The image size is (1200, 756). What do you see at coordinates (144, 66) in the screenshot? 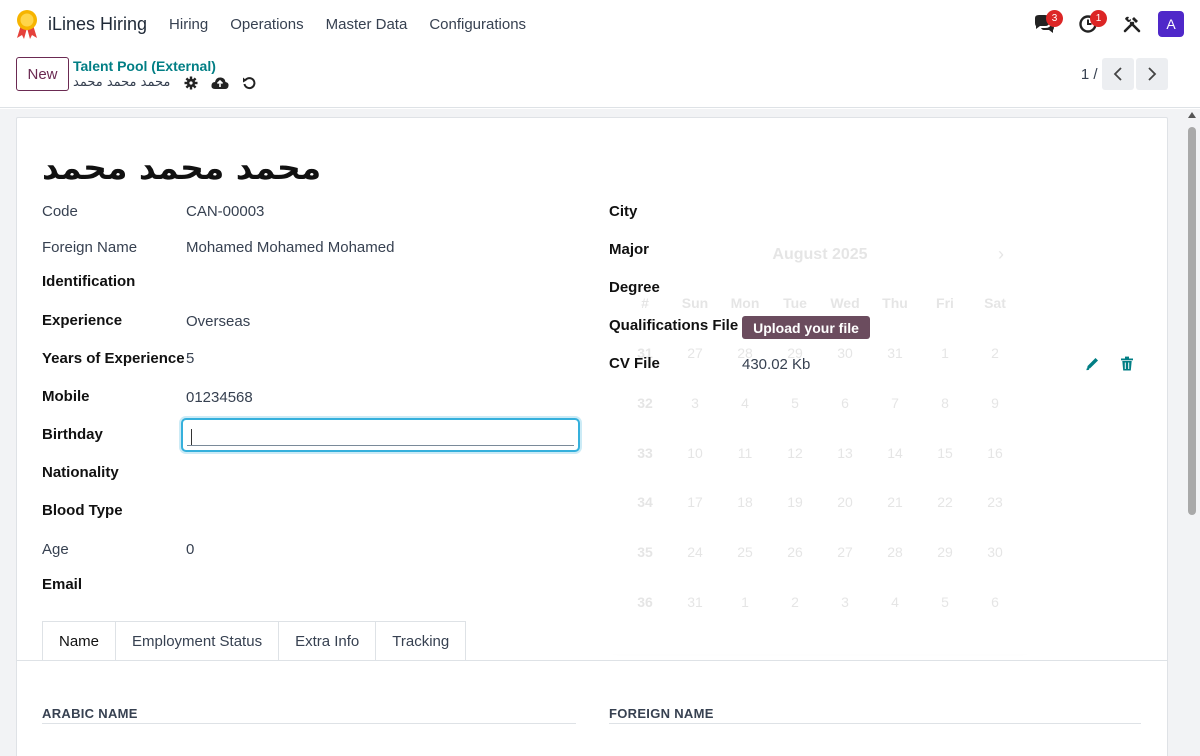
I see `breadcrumb-parent: Talent Pool (External)` at bounding box center [144, 66].